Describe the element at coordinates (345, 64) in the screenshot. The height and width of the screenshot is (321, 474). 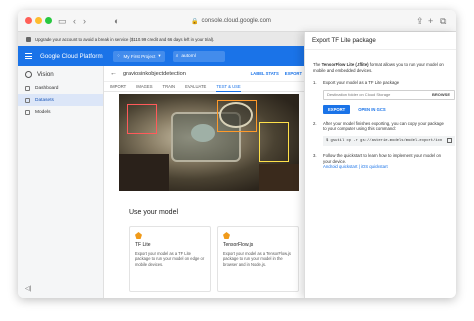
I see `format-name: TensorFlow Lite (.tflite)` at that location.